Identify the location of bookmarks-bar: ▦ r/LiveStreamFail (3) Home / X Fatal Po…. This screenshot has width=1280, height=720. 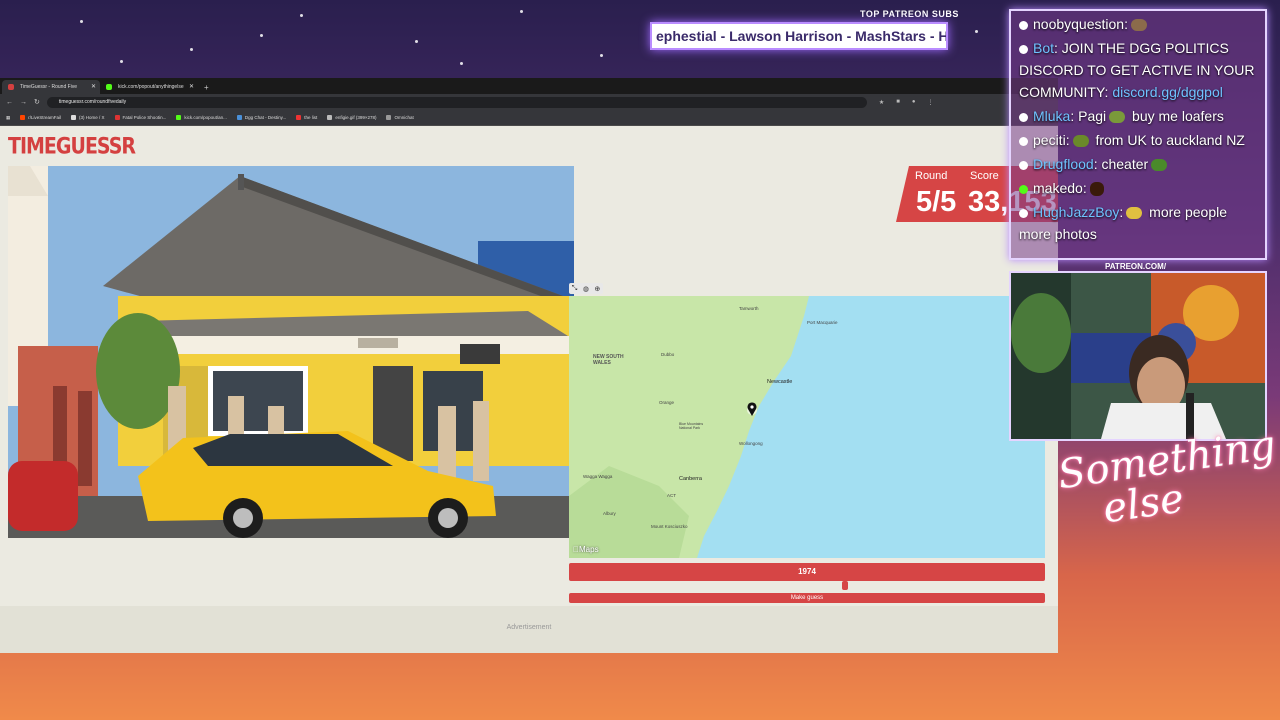
(529, 118).